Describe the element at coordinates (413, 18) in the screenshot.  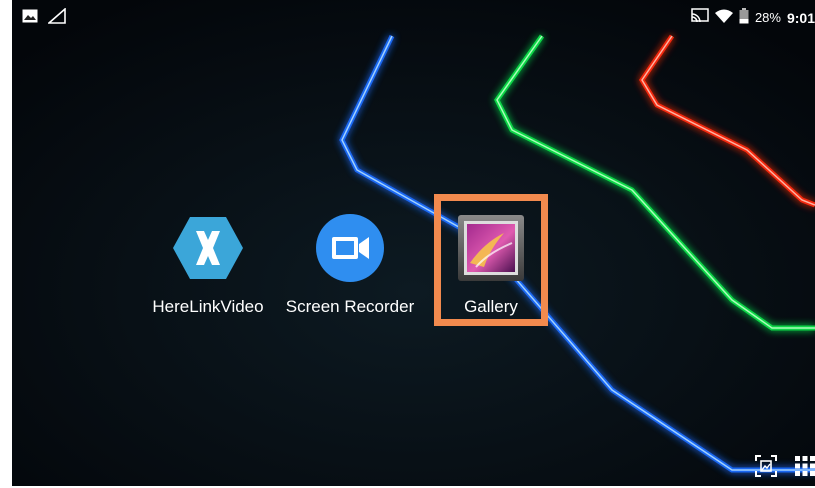
I see `status-bar: 28% 9:01` at that location.